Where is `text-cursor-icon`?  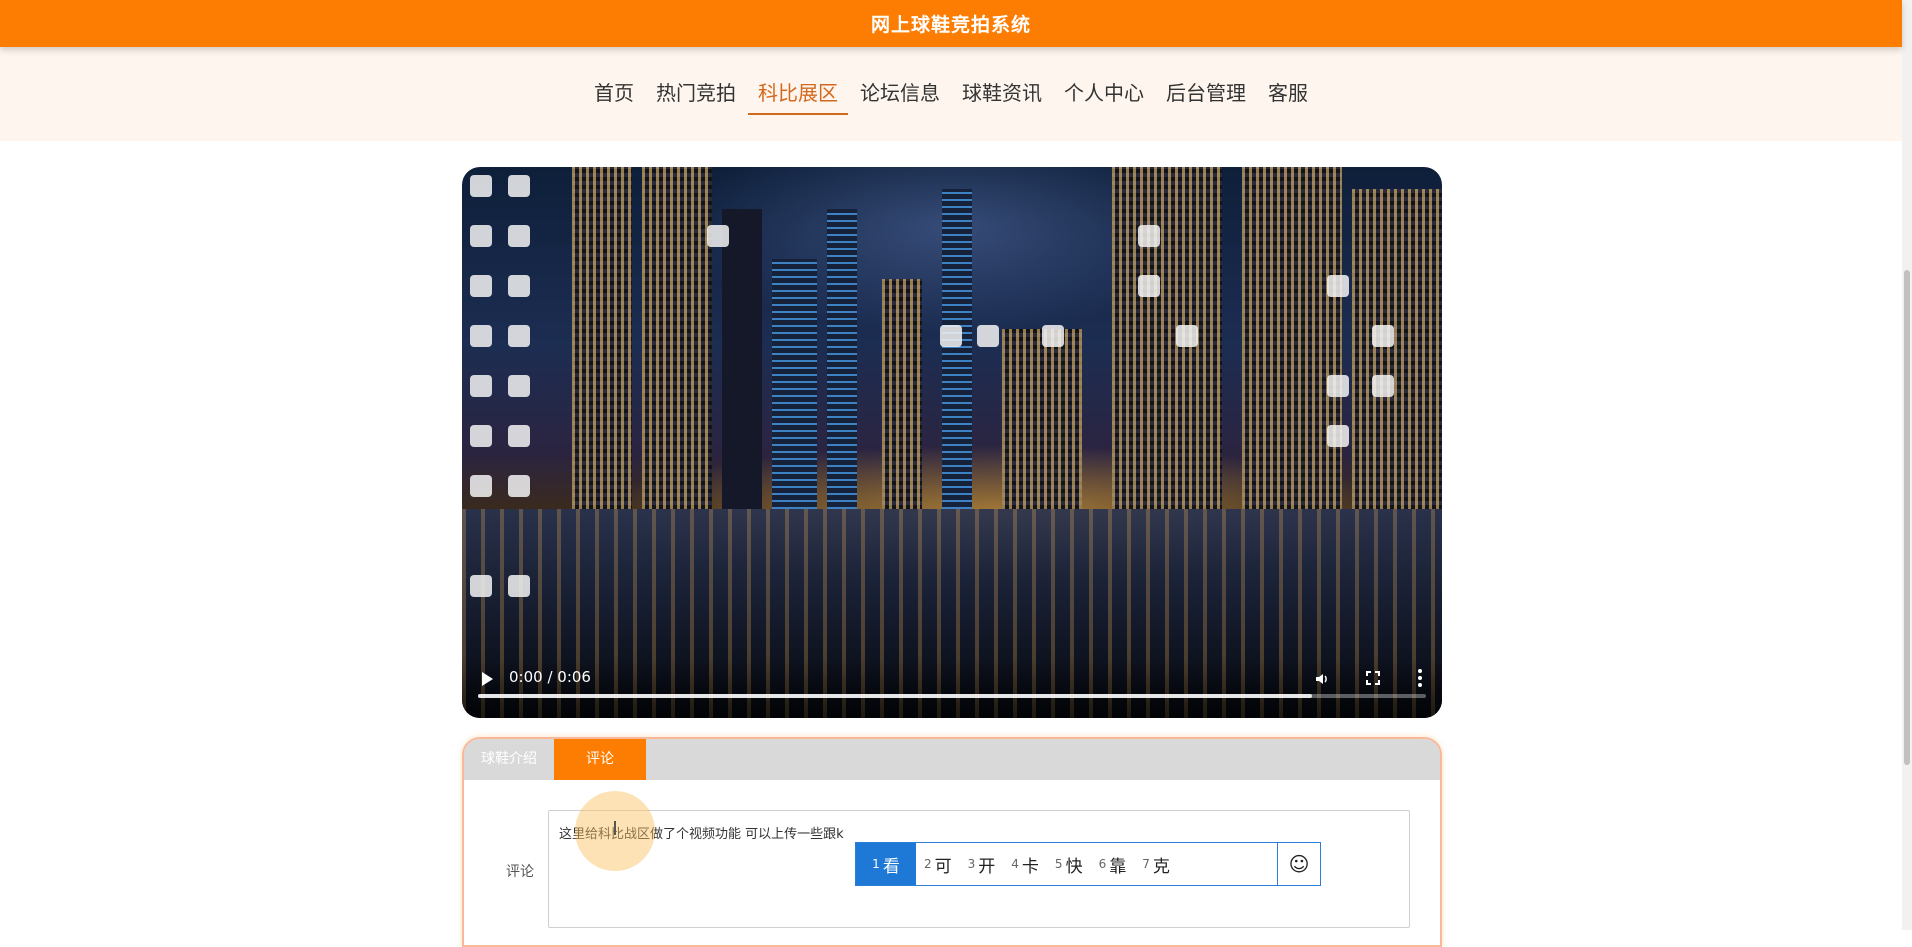 text-cursor-icon is located at coordinates (615, 828).